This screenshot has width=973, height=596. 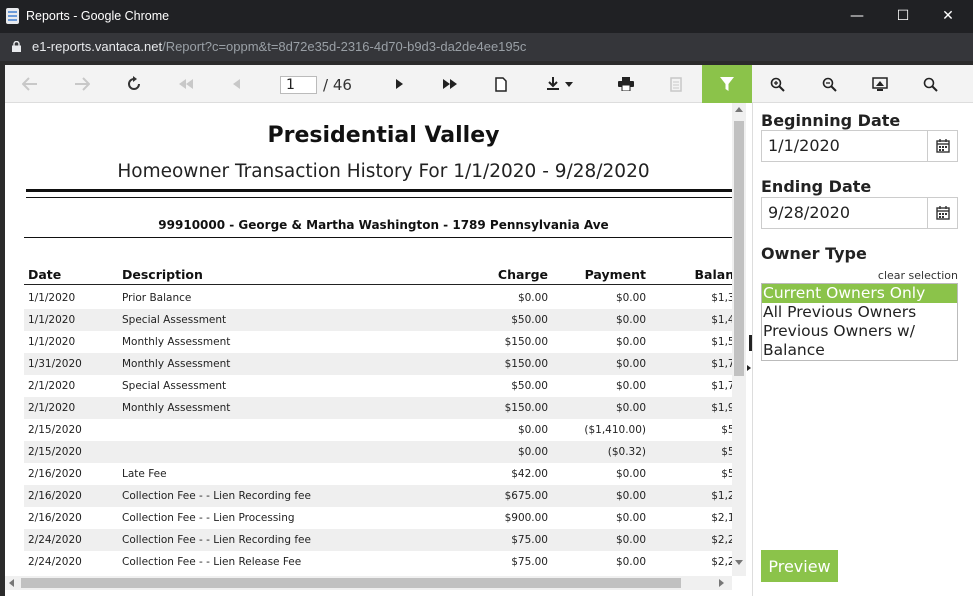 I want to click on search-icon, so click(x=930, y=84).